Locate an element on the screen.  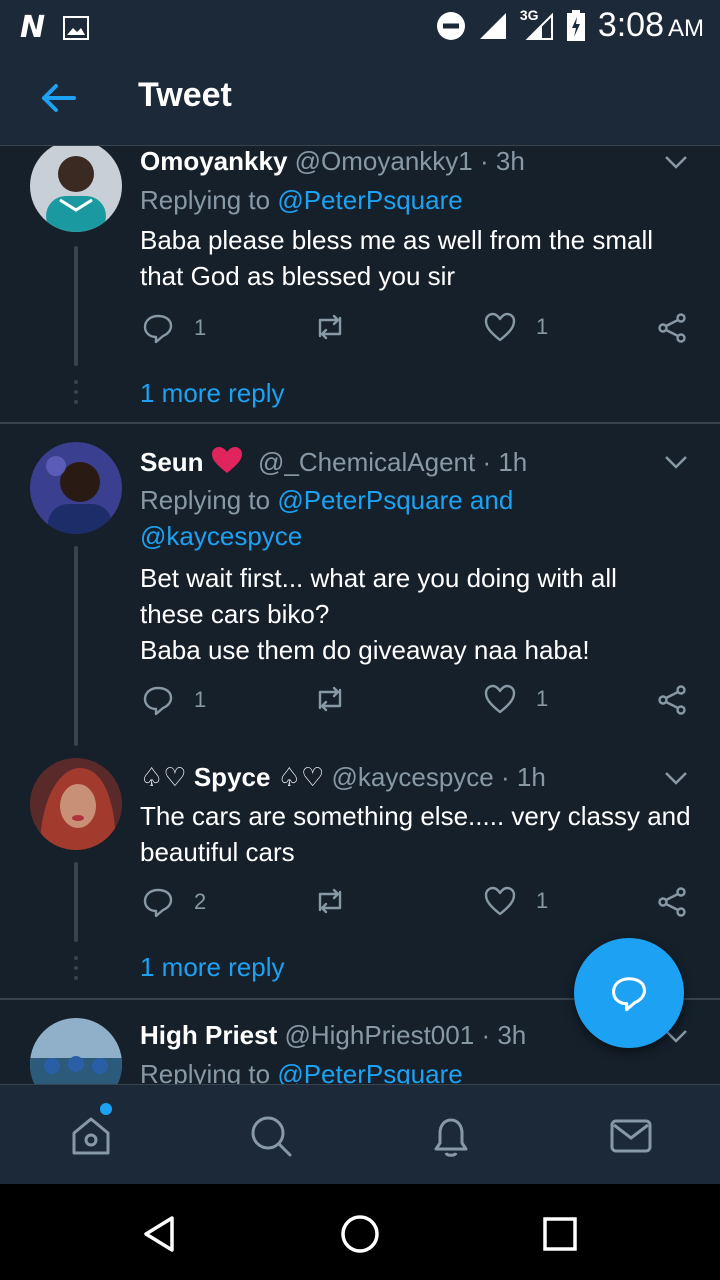
tab-notifications is located at coordinates (451, 1136).